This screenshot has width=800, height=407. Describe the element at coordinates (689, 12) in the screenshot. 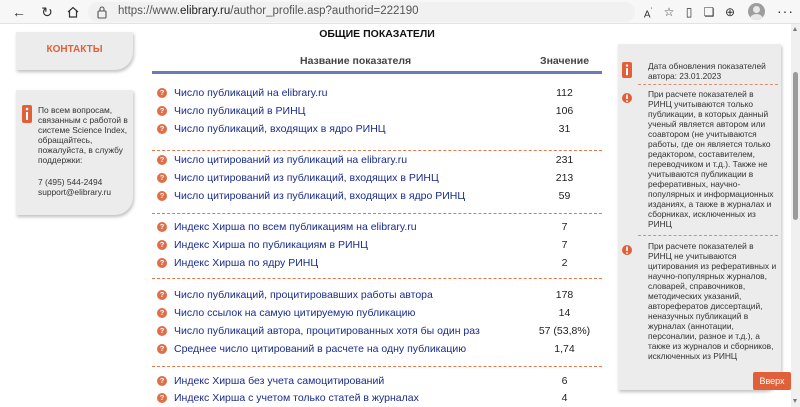

I see `split-screen-icon: ▯` at that location.